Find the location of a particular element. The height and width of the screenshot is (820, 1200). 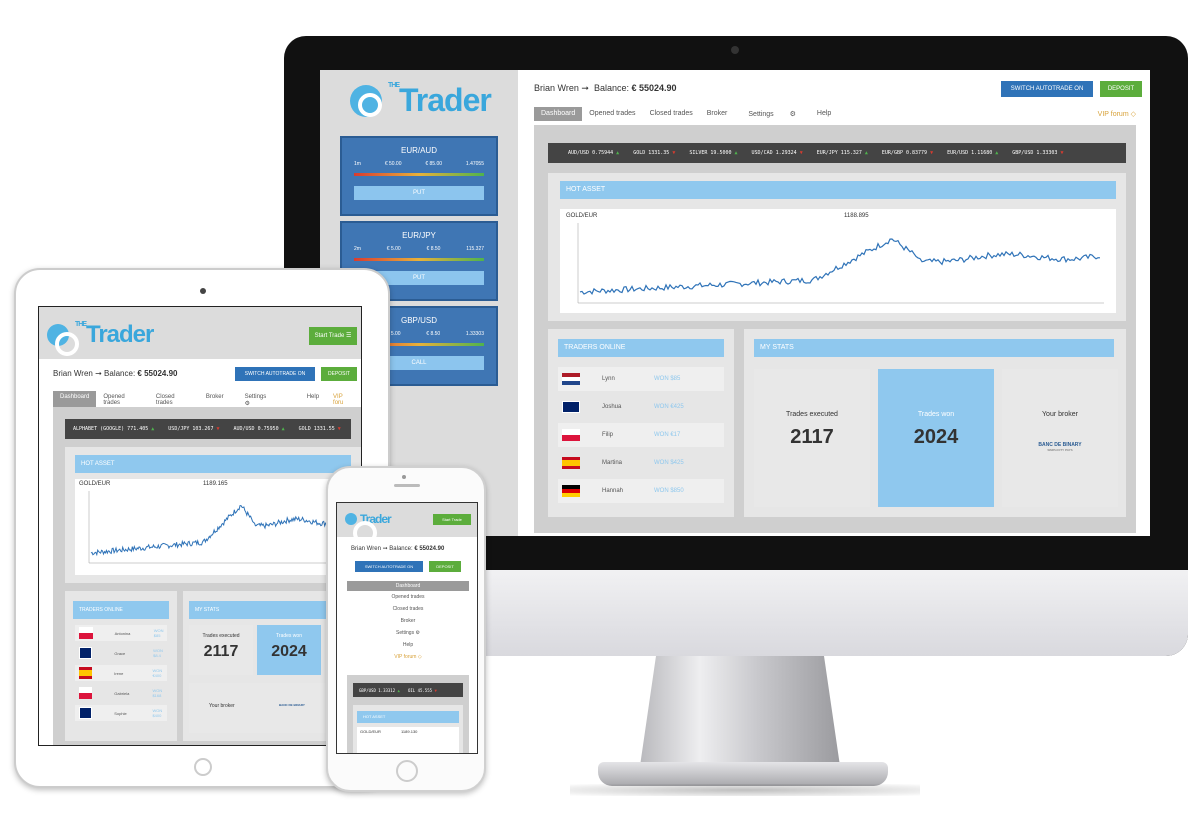

trader-row: Gabriela WON $168 is located at coordinates (121, 693).